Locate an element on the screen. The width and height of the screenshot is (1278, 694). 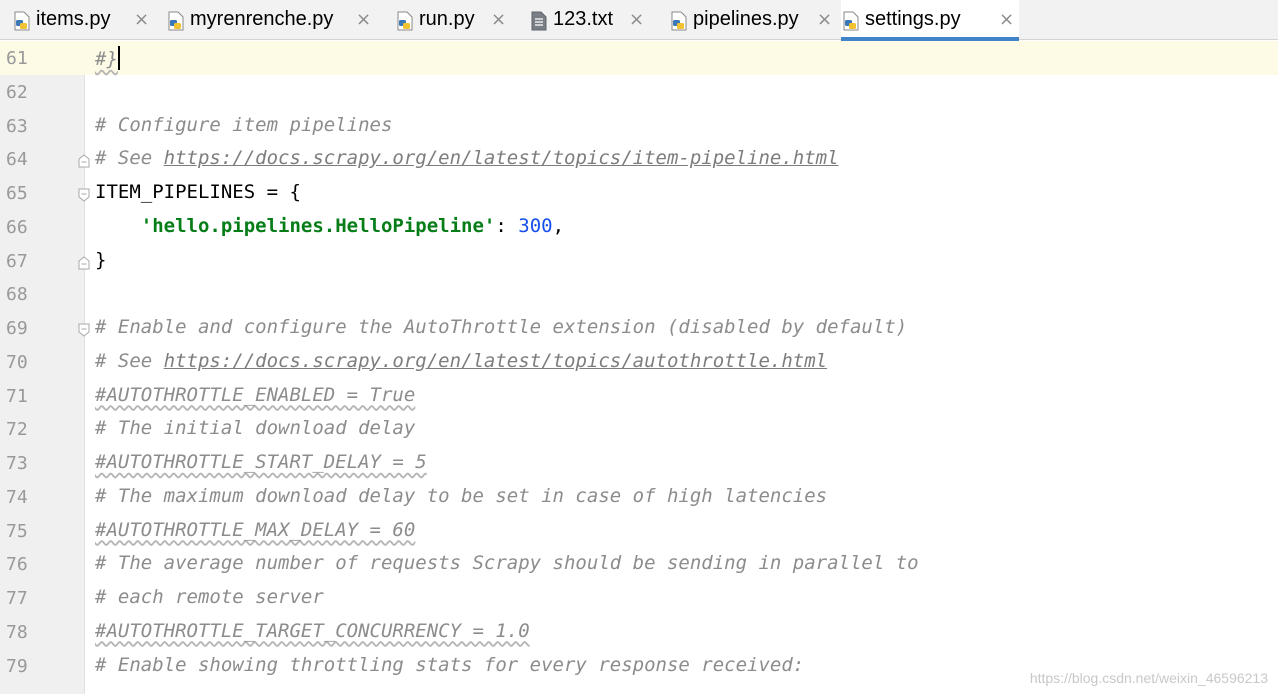
line-number: 77 is located at coordinates (17, 598).